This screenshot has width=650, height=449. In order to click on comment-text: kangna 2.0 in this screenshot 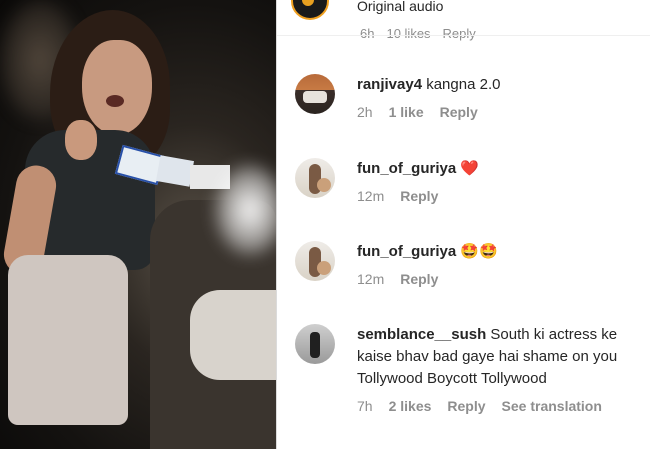, I will do `click(463, 84)`.